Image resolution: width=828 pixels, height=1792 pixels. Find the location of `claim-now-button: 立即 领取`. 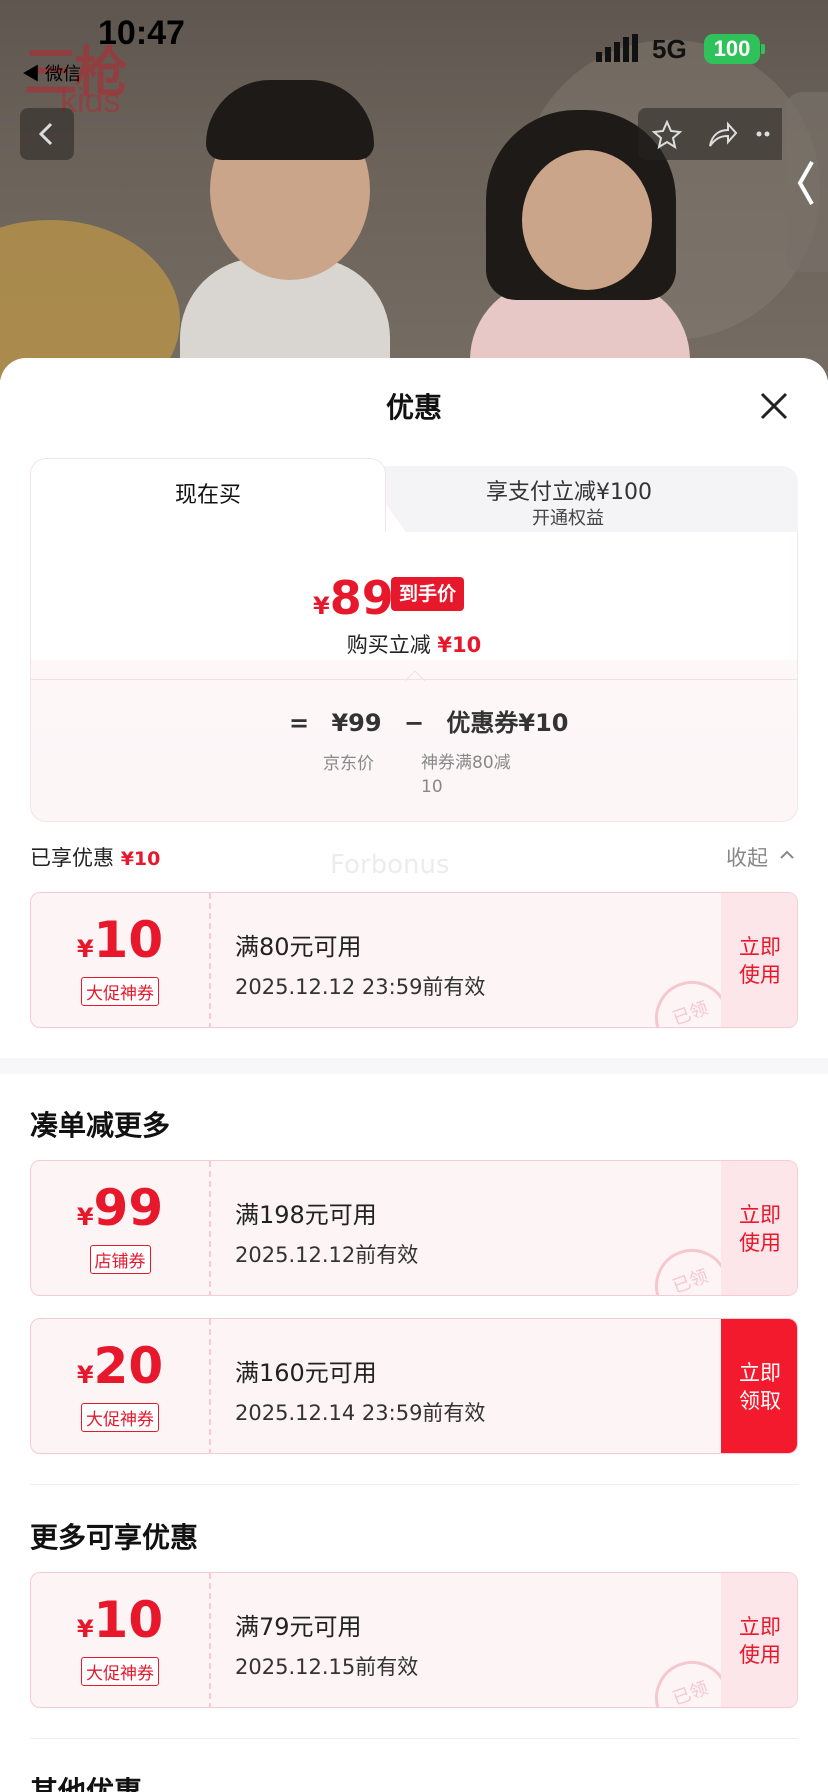

claim-now-button: 立即 领取 is located at coordinates (759, 1386).